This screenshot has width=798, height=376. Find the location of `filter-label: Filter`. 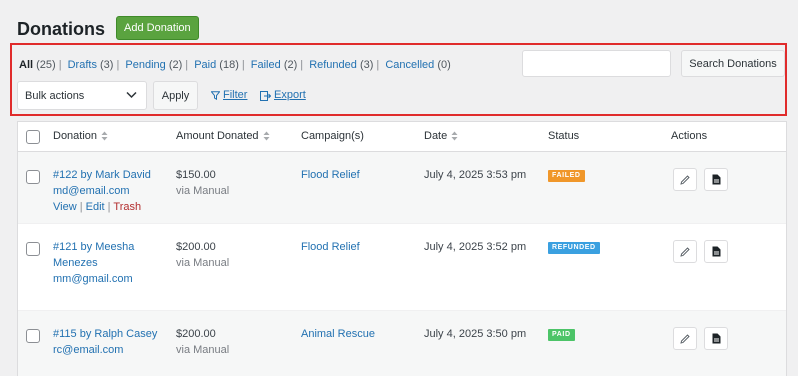

filter-label: Filter is located at coordinates (235, 95).